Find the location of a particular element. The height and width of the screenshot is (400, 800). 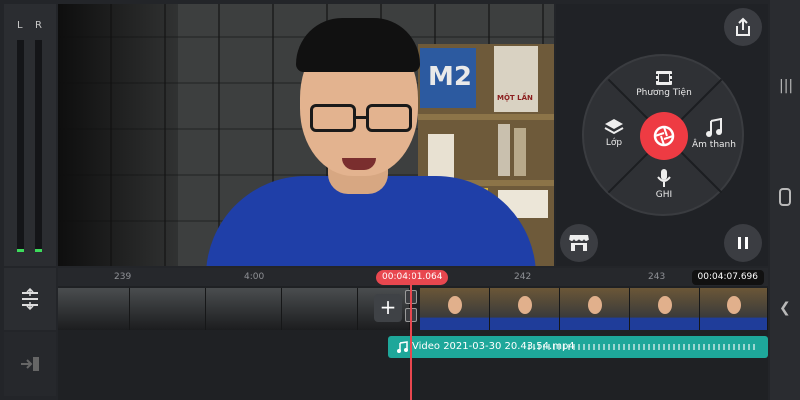

glasses is located at coordinates (333, 118).